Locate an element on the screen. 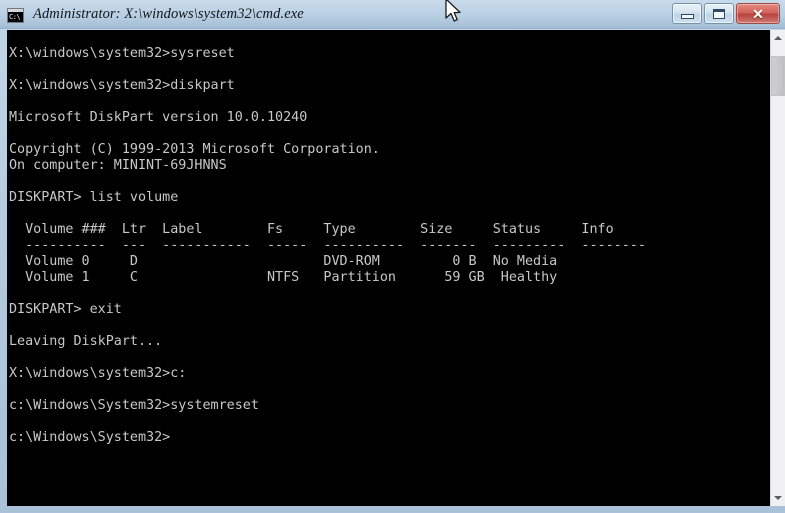  close-icon: ✕ is located at coordinates (758, 13).